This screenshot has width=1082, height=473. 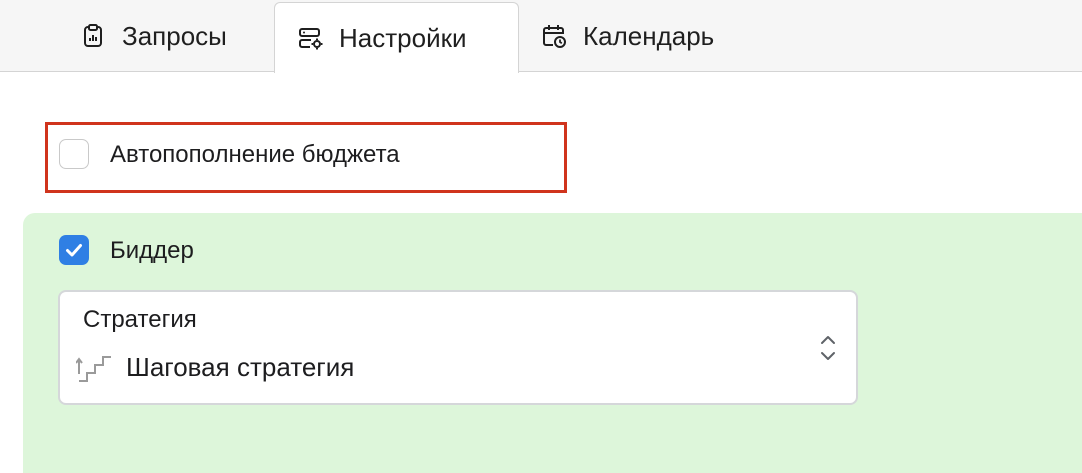 What do you see at coordinates (152, 251) in the screenshot?
I see `bidder-label: Биддер` at bounding box center [152, 251].